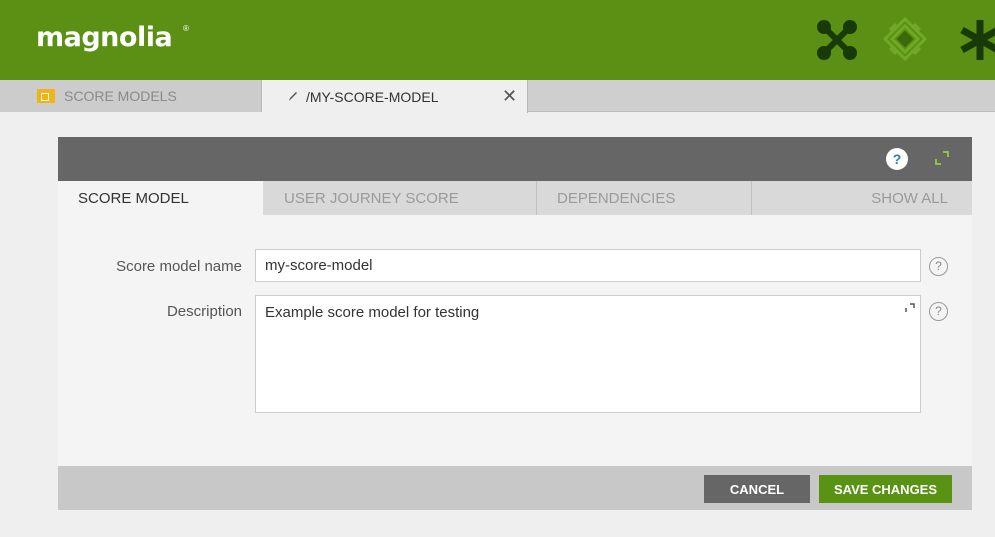 The image size is (995, 537). Describe the element at coordinates (400, 198) in the screenshot. I see `tab-user-journey-score: User Journey Score` at that location.